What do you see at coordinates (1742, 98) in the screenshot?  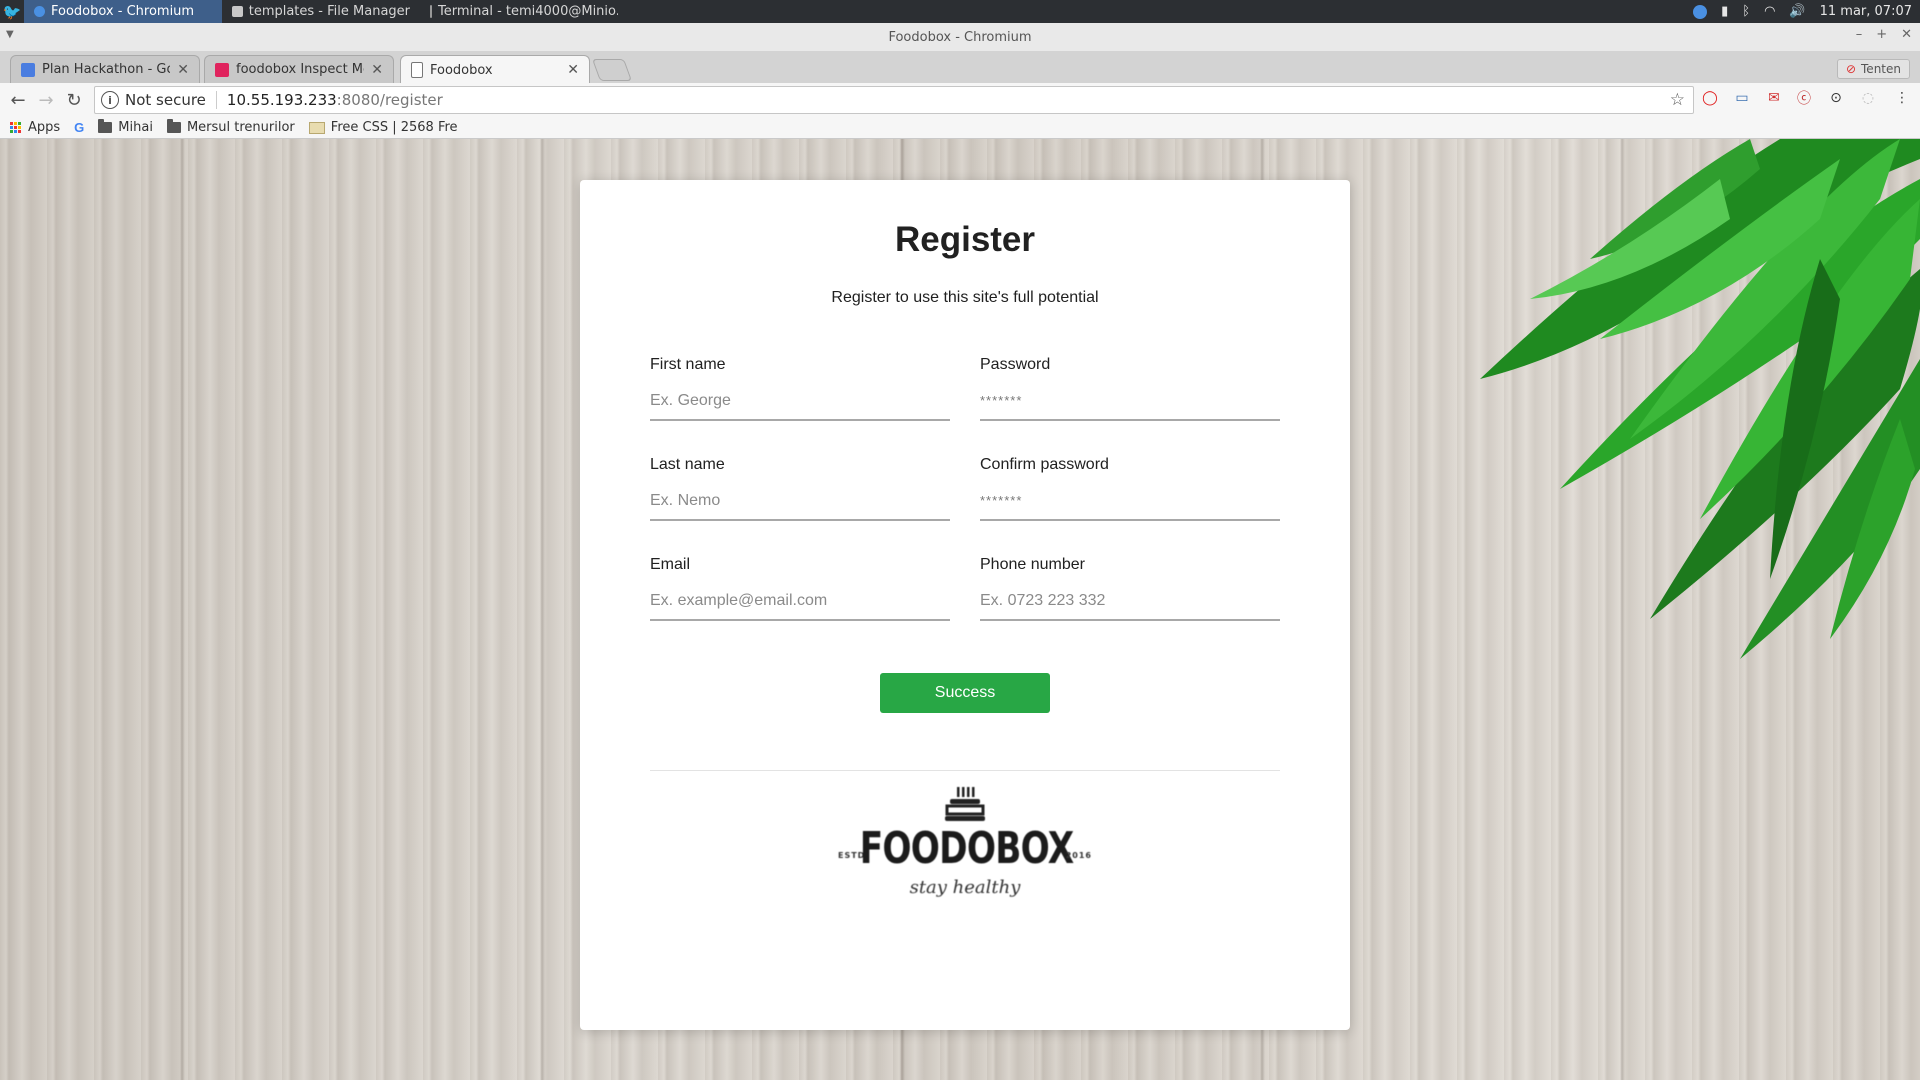 I see `window-extension-icon: ▭` at bounding box center [1742, 98].